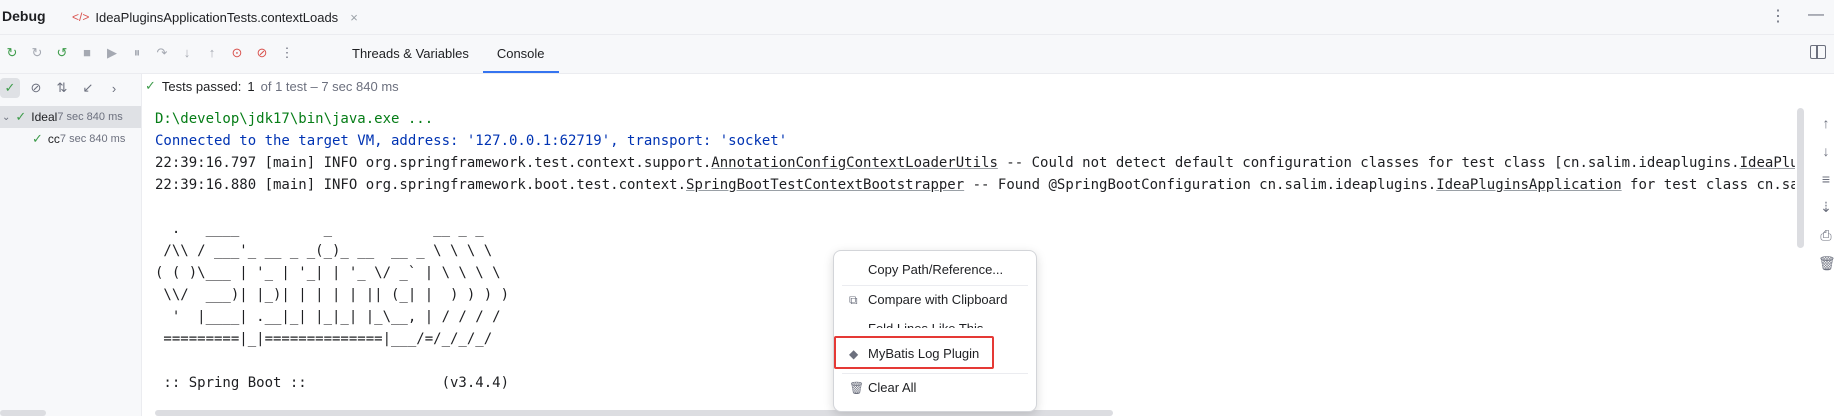  I want to click on pause-icon: ⏸, so click(137, 53).